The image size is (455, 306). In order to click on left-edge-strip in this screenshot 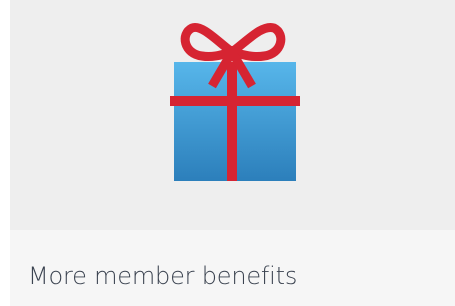, I will do `click(5, 153)`.